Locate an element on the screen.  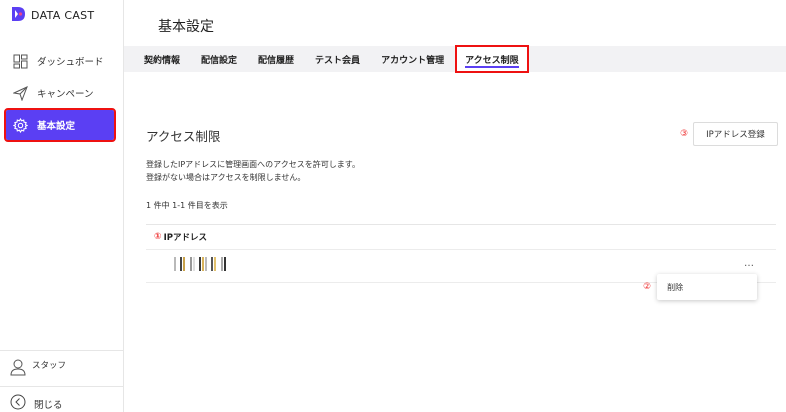
sidebar-item-label: ダッシュボード is located at coordinates (70, 62).